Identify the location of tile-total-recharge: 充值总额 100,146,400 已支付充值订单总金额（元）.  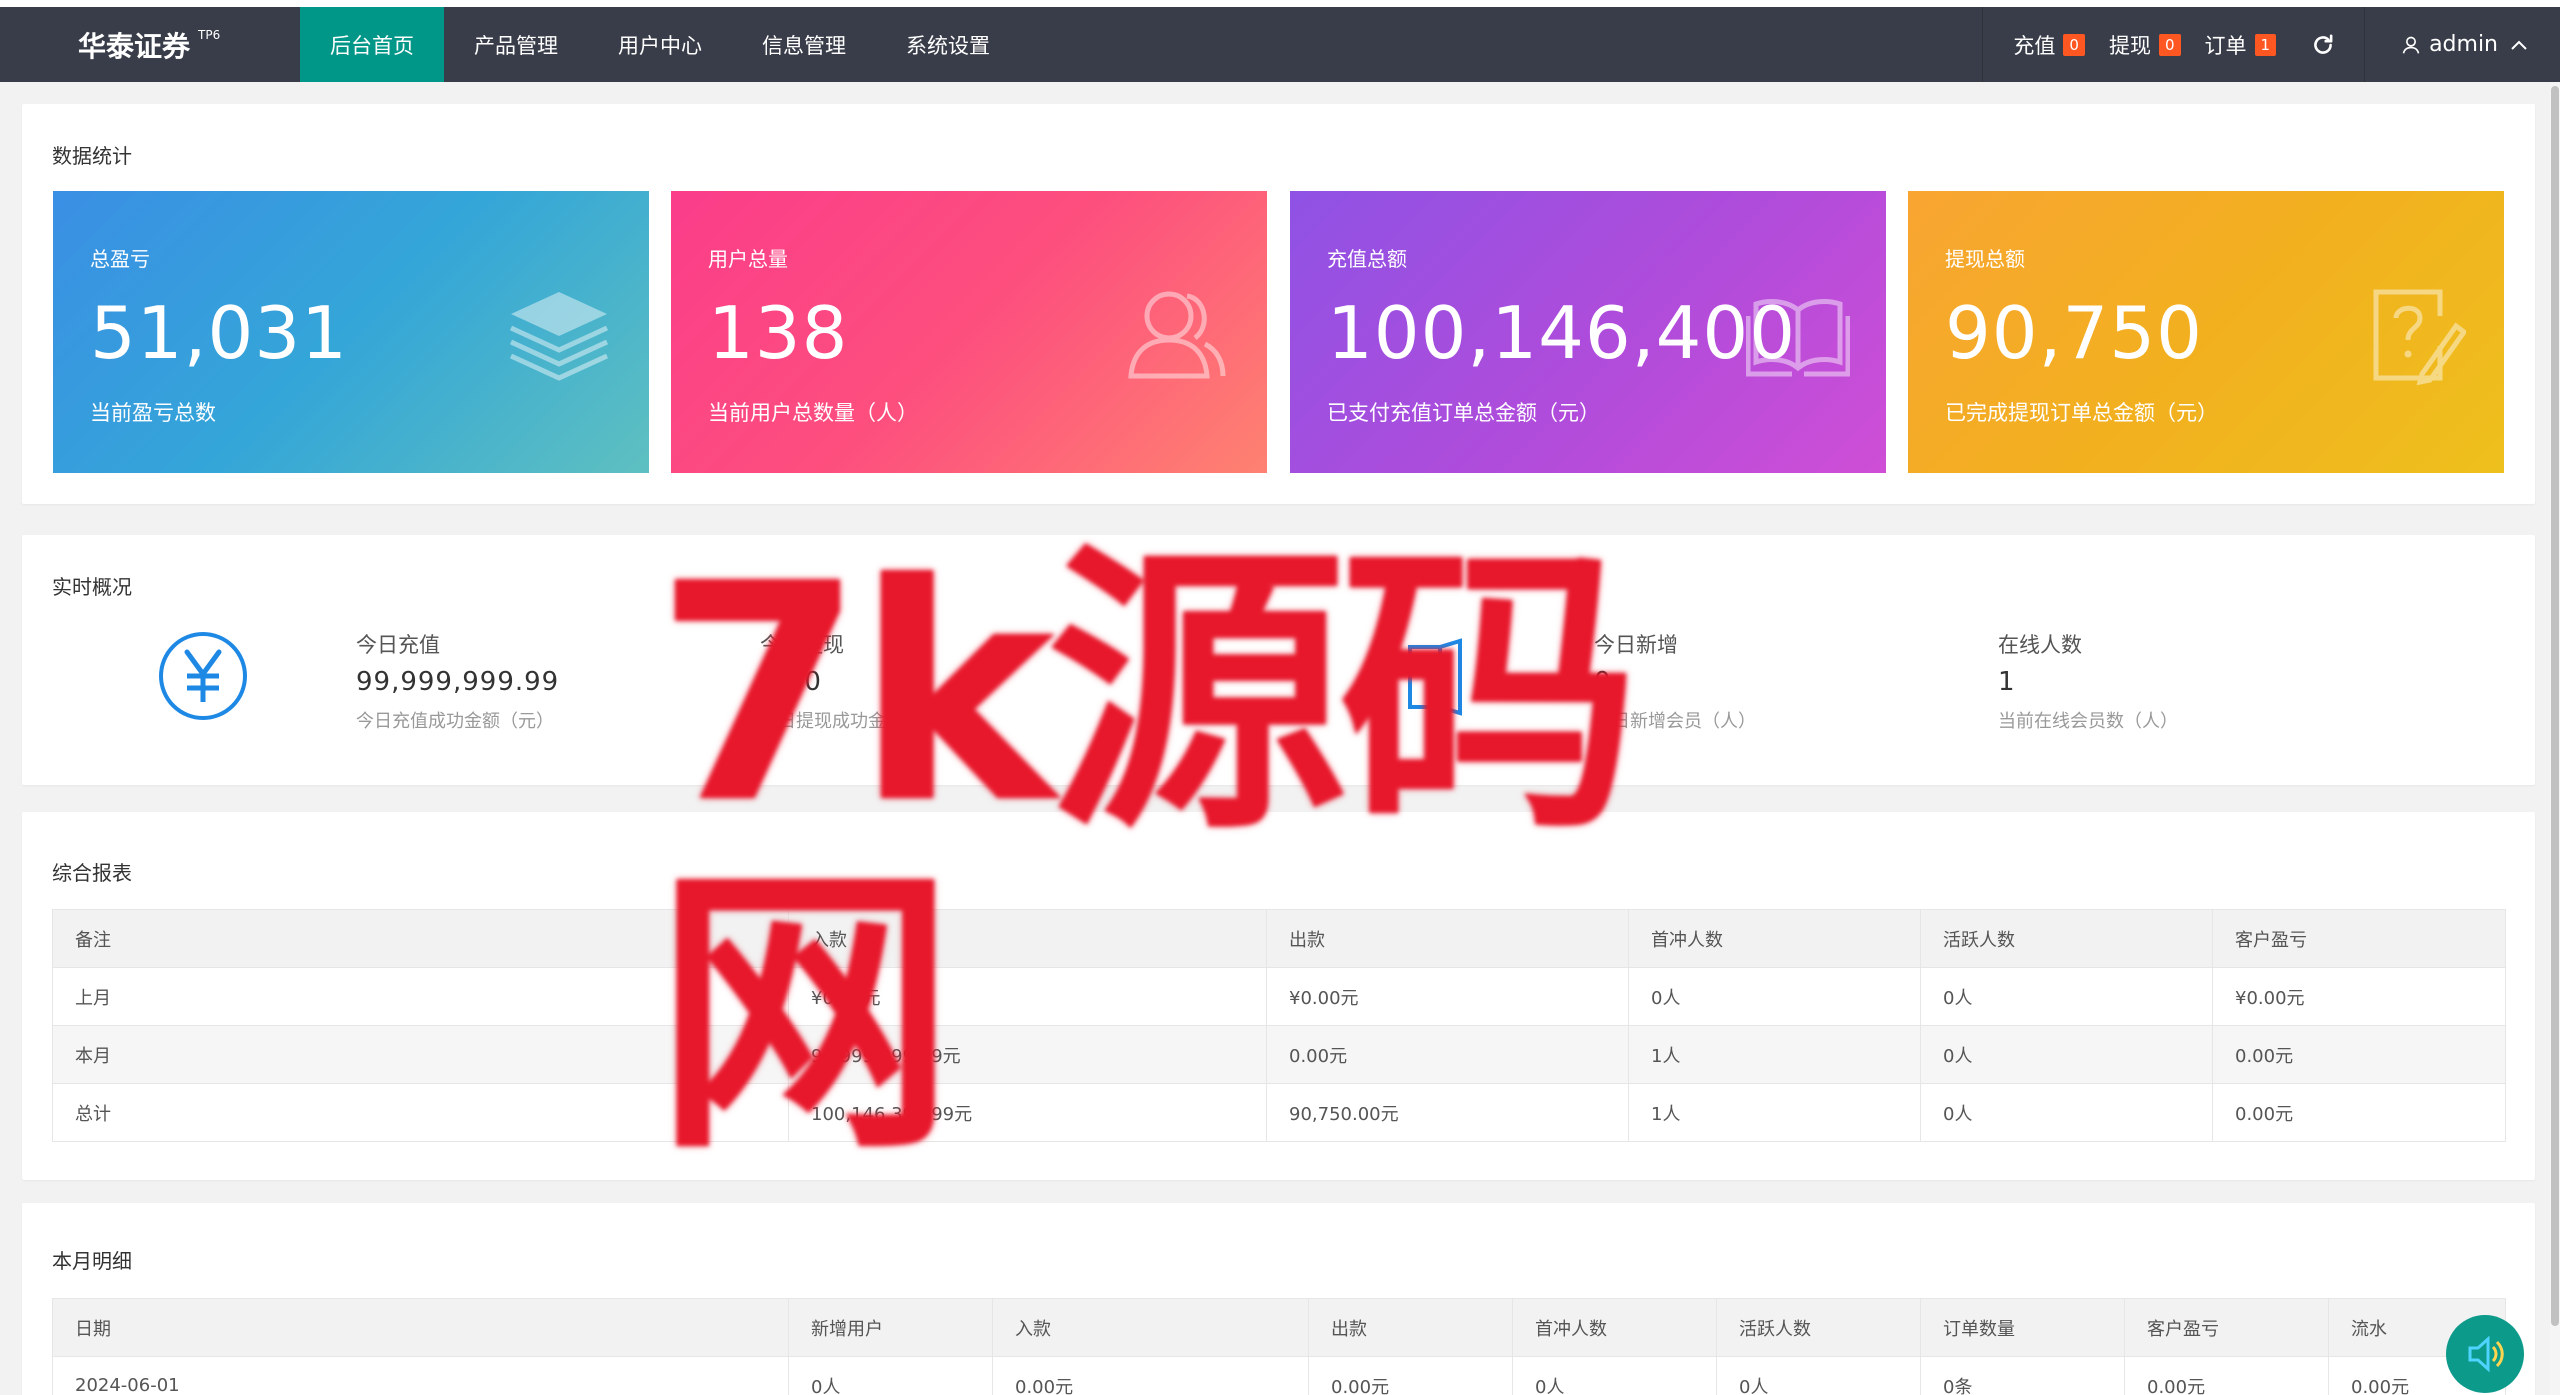
(1588, 332).